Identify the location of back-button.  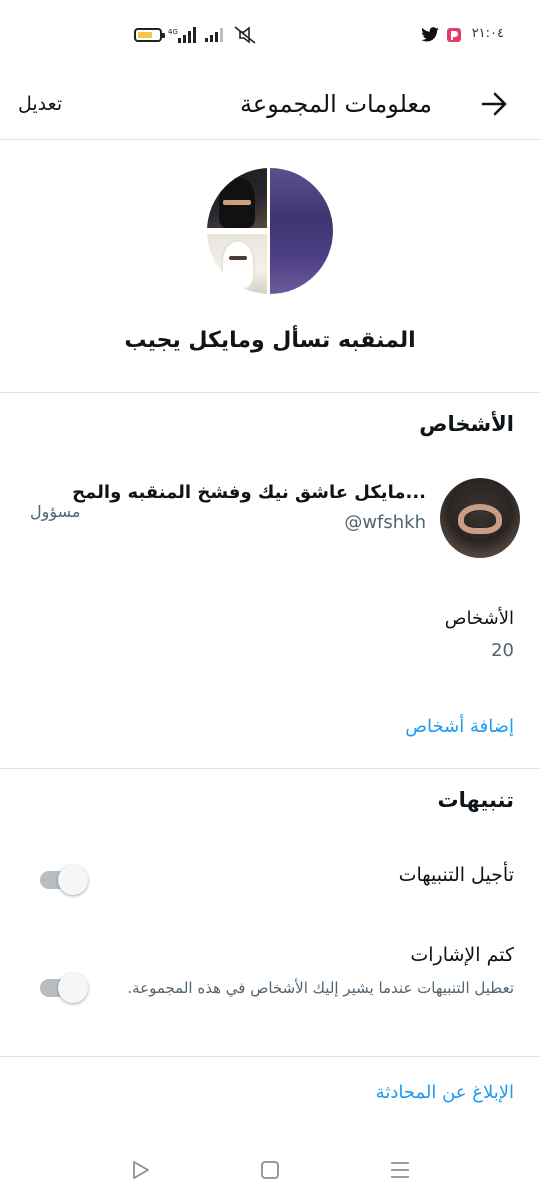
(494, 104).